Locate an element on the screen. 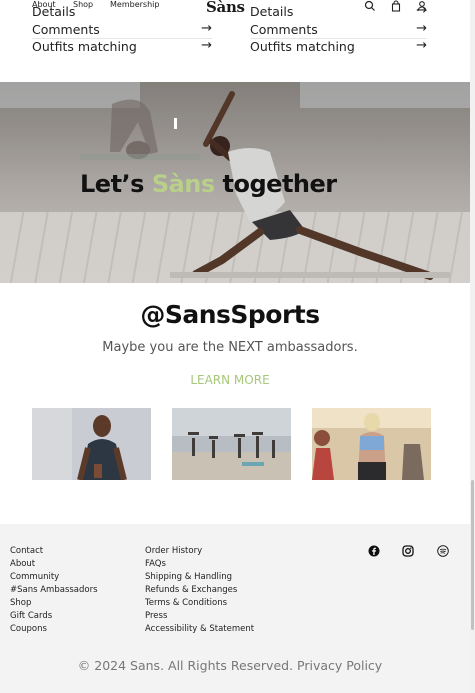 Image resolution: width=475 pixels, height=693 pixels. footer-link-faqs: FAQs is located at coordinates (199, 564).